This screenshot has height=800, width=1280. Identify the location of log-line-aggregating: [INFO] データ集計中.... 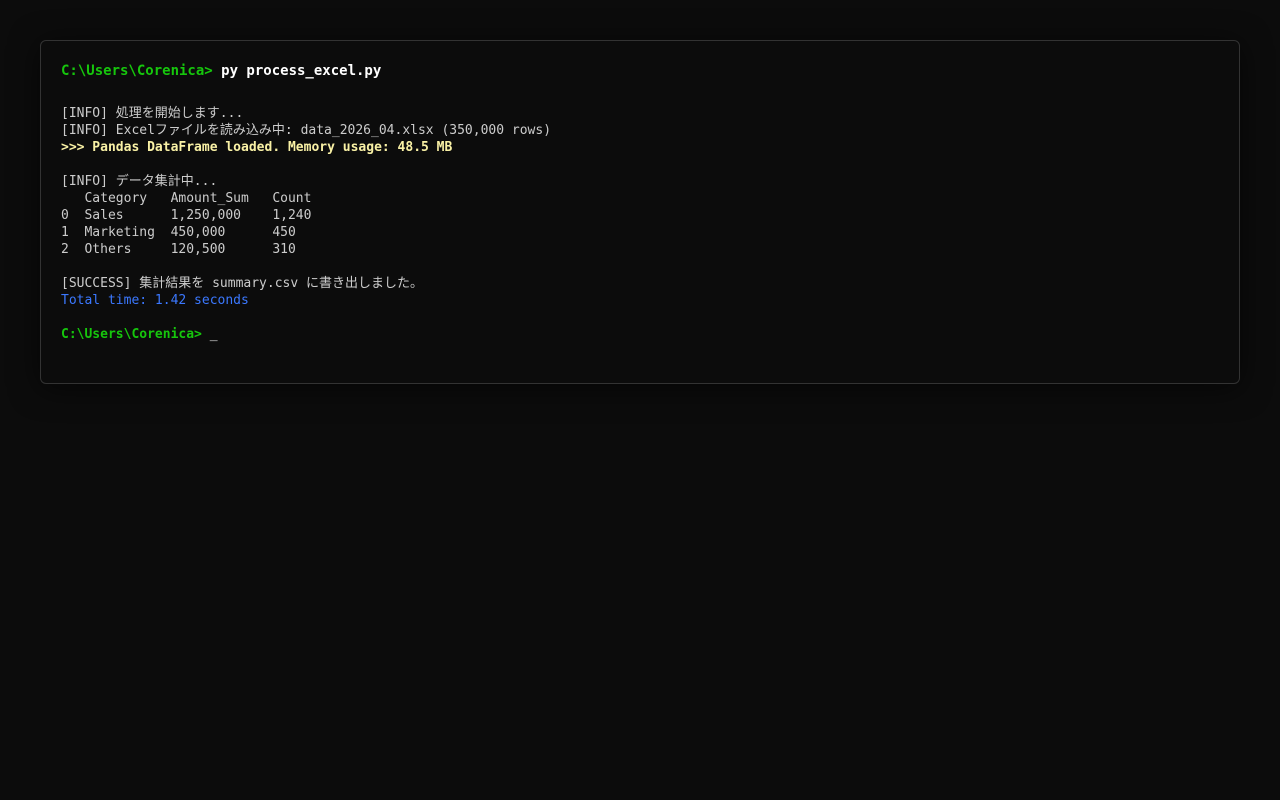
(139, 181).